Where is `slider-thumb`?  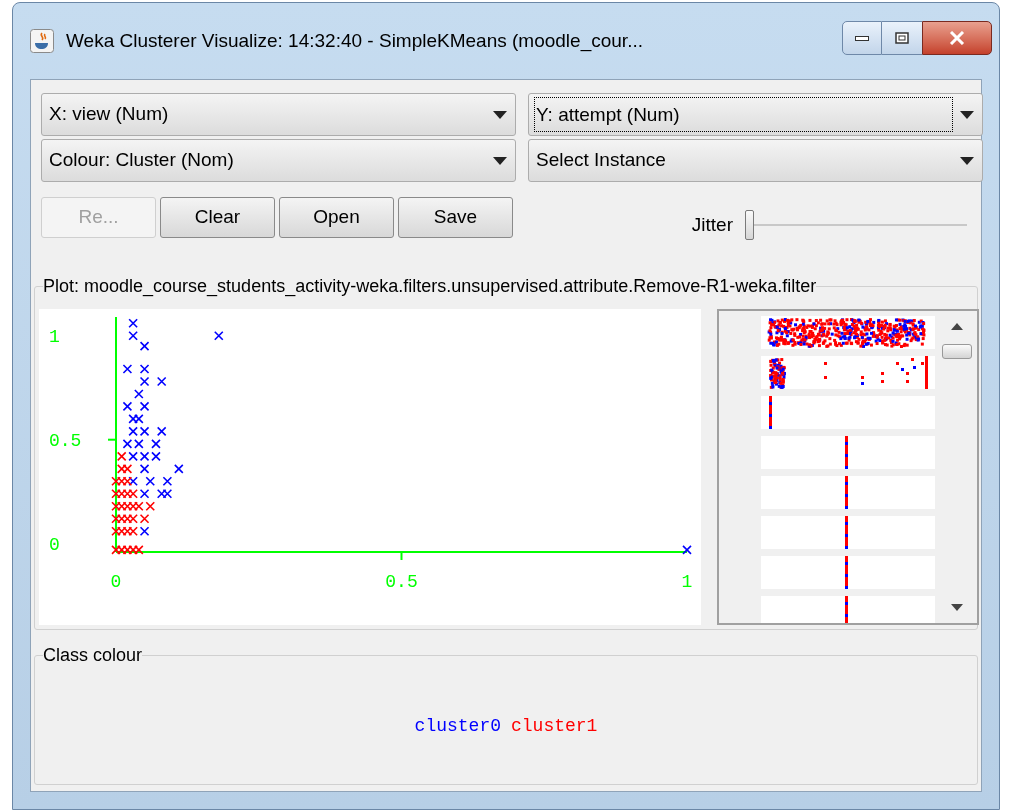 slider-thumb is located at coordinates (749, 225).